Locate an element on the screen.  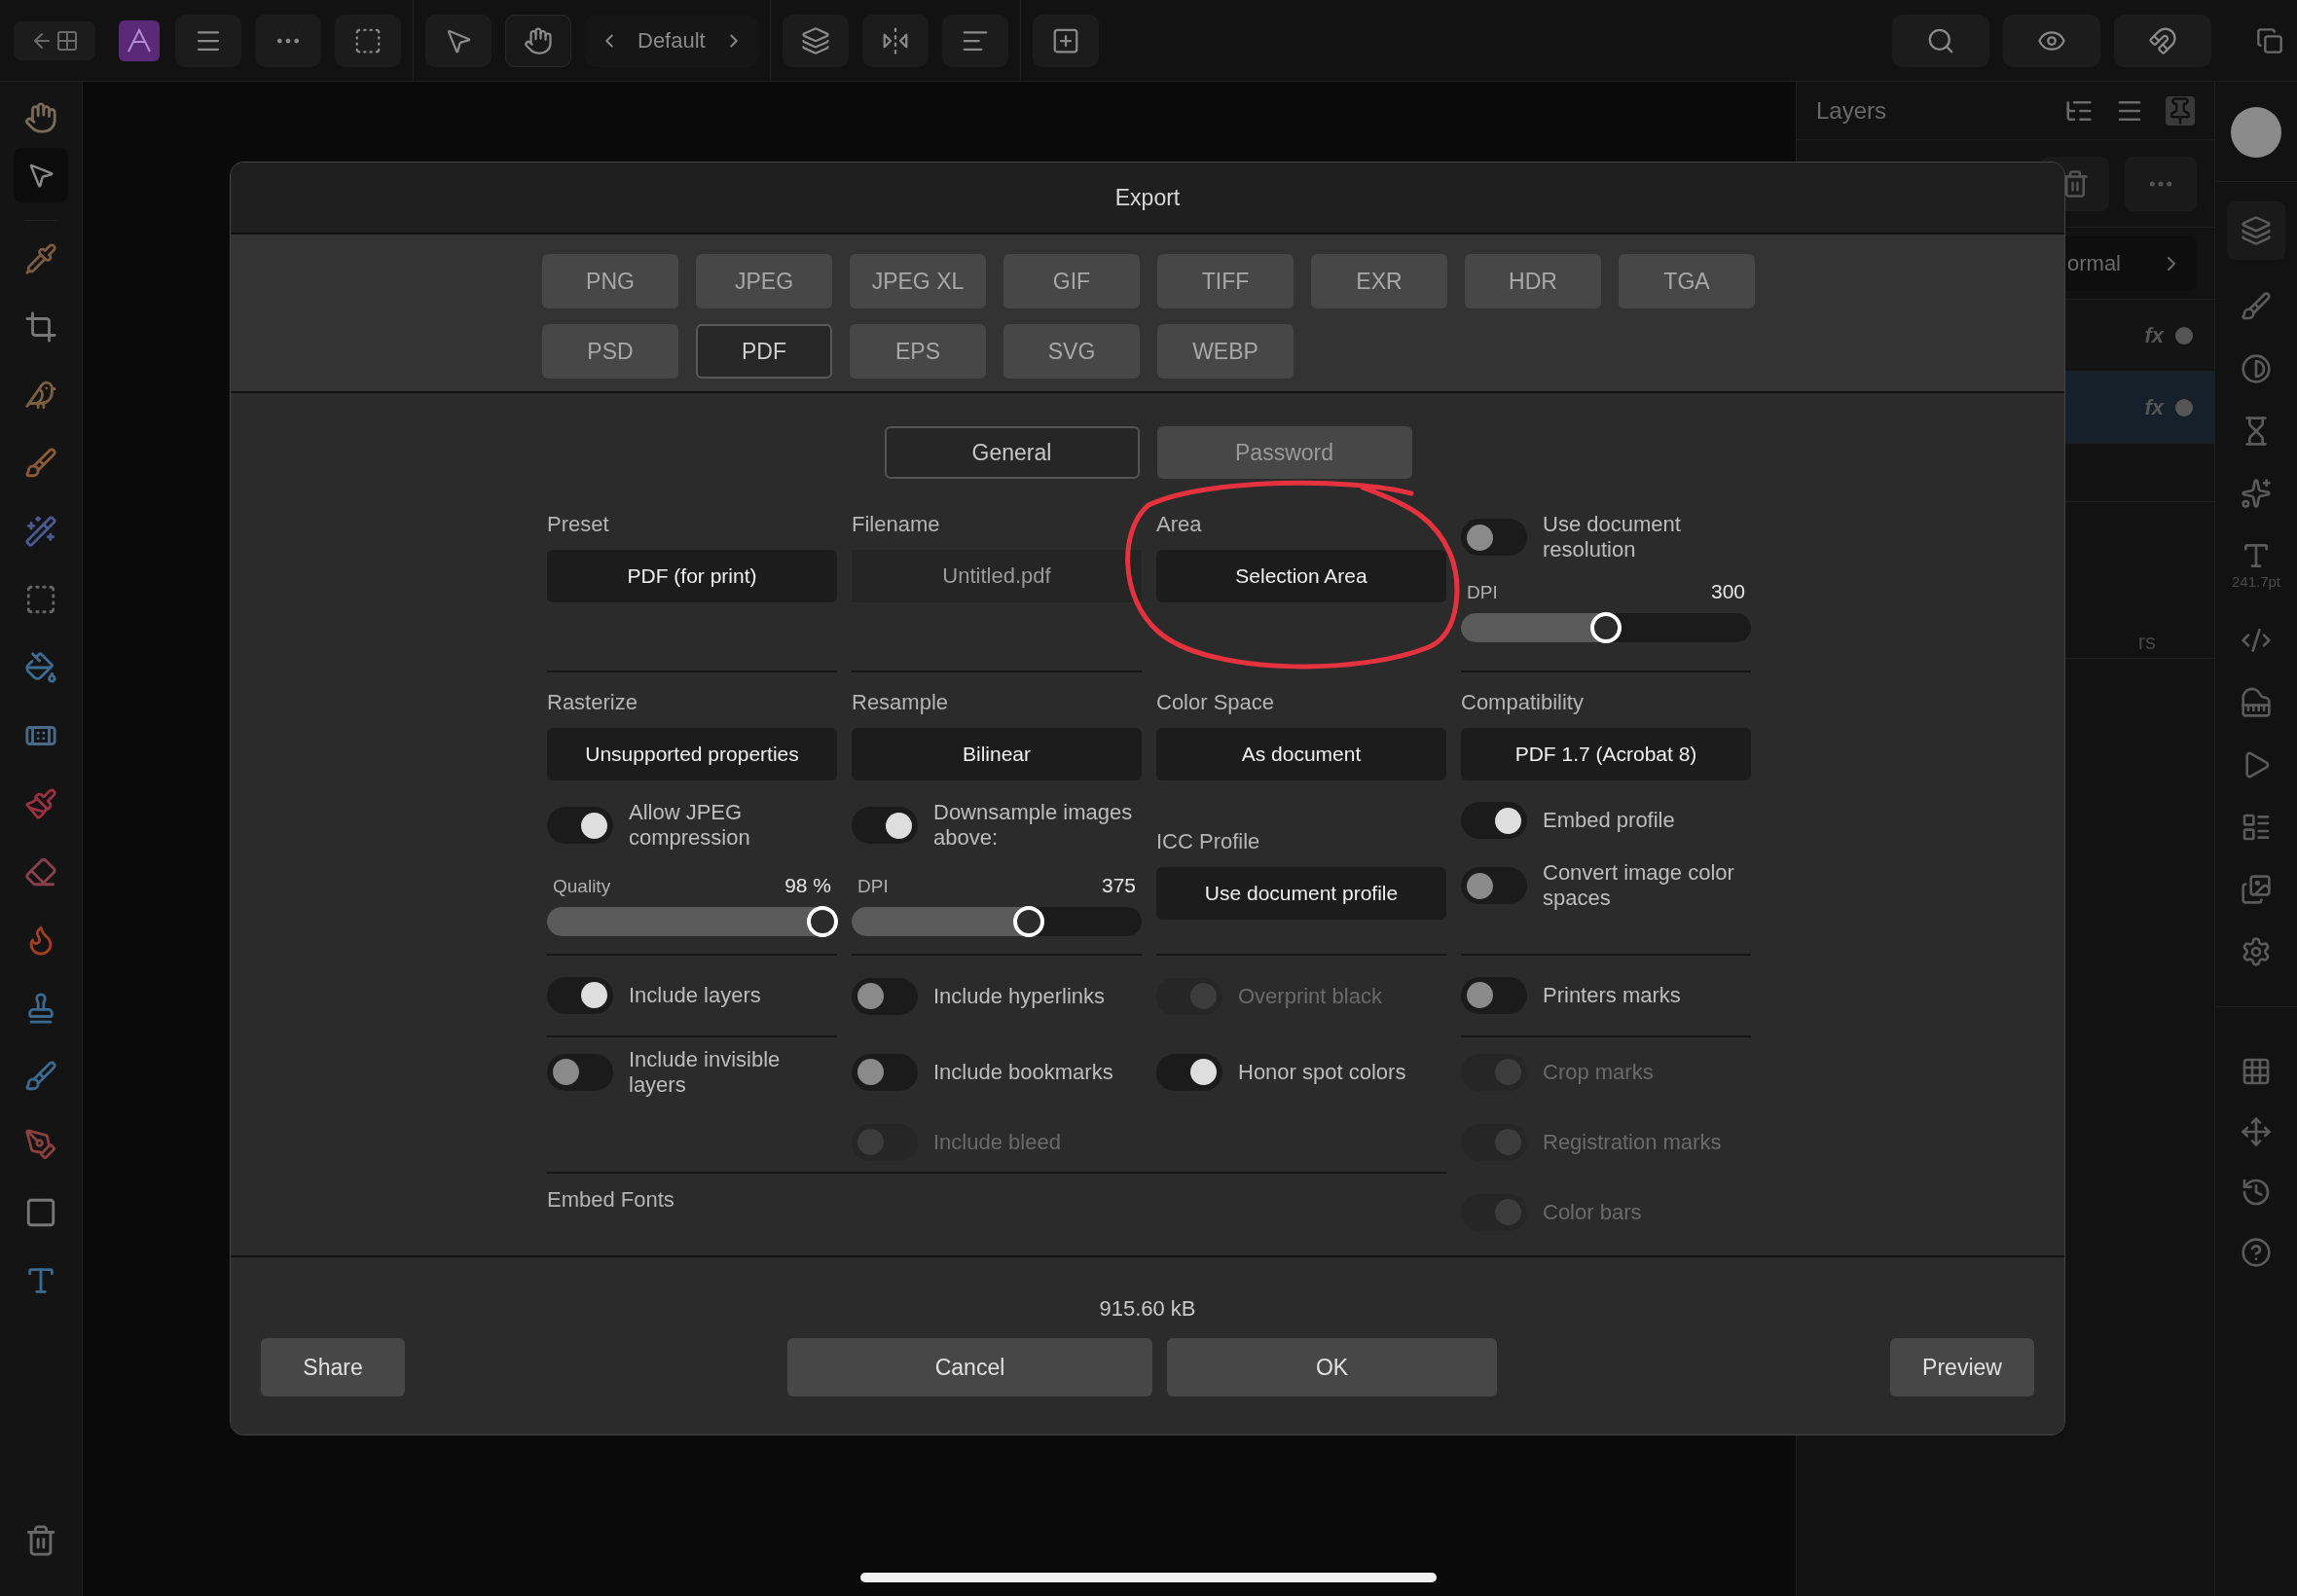
toggle-label: Allow JPEG compression is located at coordinates (690, 825).